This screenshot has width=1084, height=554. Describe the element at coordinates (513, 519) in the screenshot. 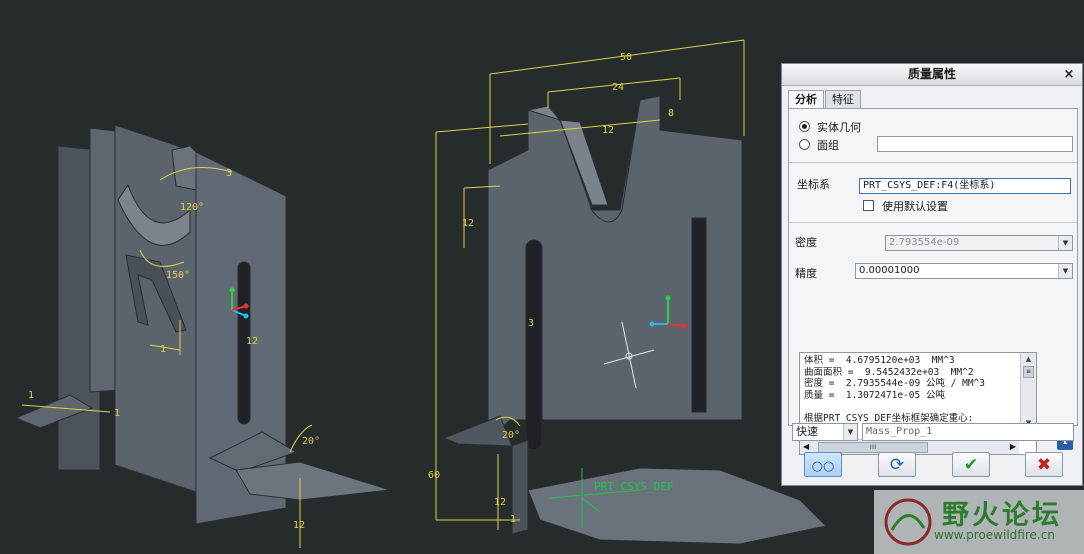

I see `dim-label-1-right: 1` at that location.